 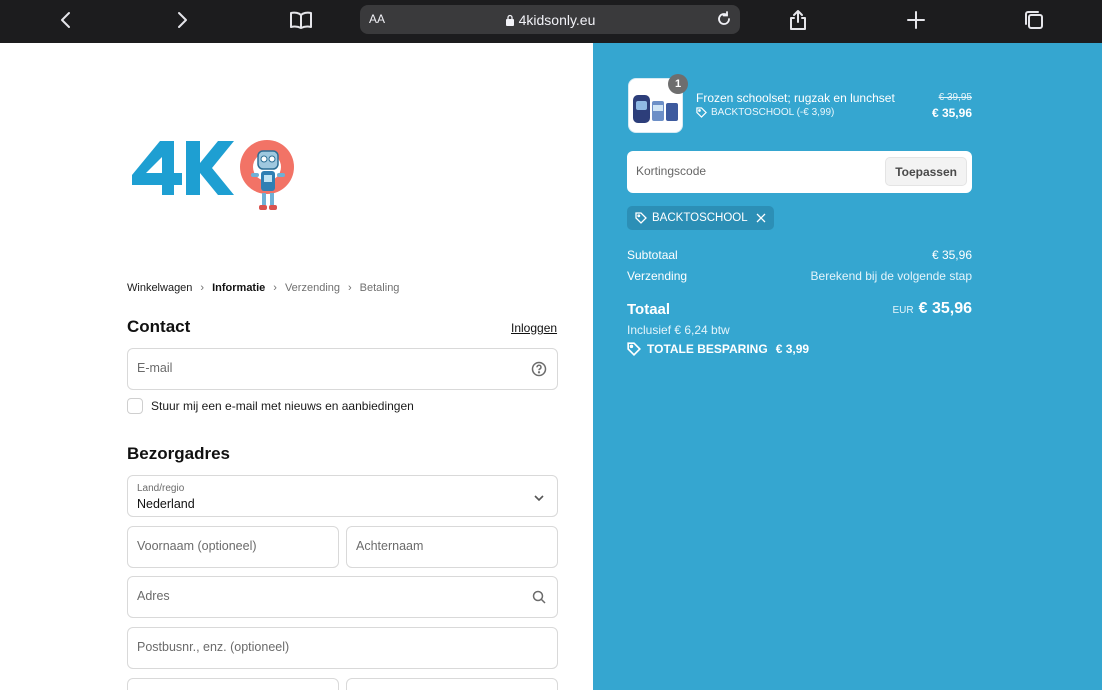 I want to click on url-text: 4kidsonly.eu, so click(x=557, y=20).